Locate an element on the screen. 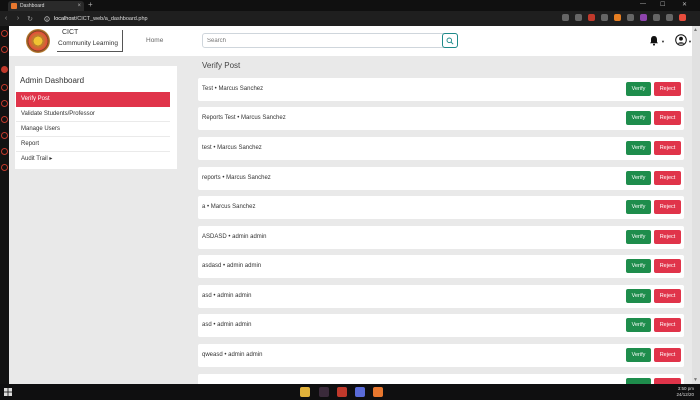 The height and width of the screenshot is (400, 700). site-info-icon is located at coordinates (47, 18).